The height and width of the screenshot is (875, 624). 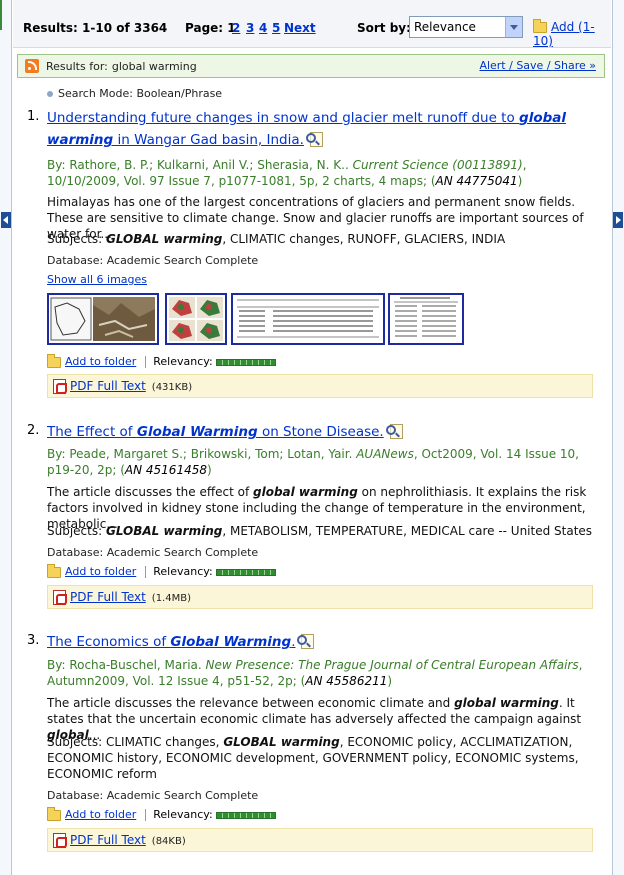 I want to click on pdf-full-text-box: PDF Full Text (431KB), so click(x=320, y=386).